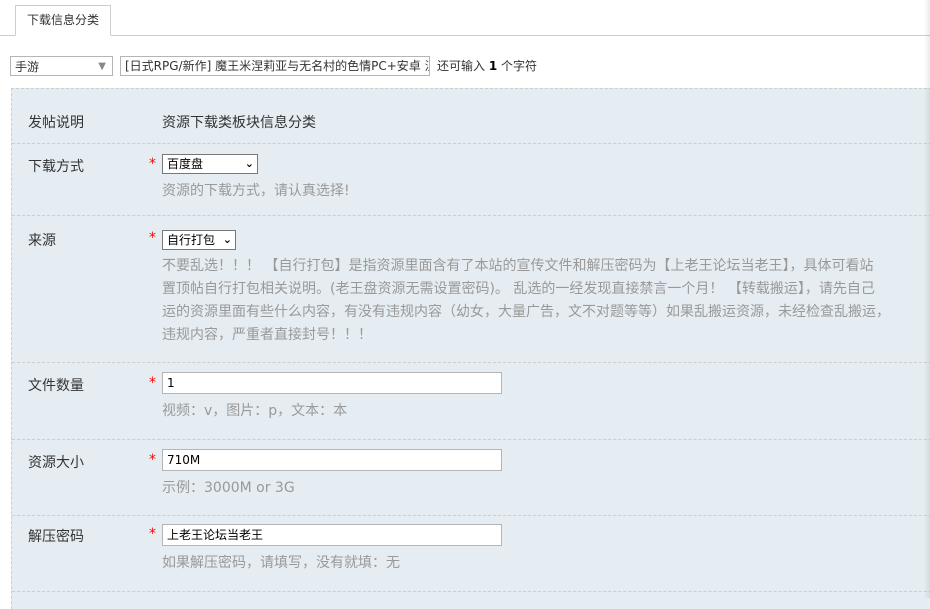 The width and height of the screenshot is (930, 609). Describe the element at coordinates (42, 241) in the screenshot. I see `row-label: 来源` at that location.